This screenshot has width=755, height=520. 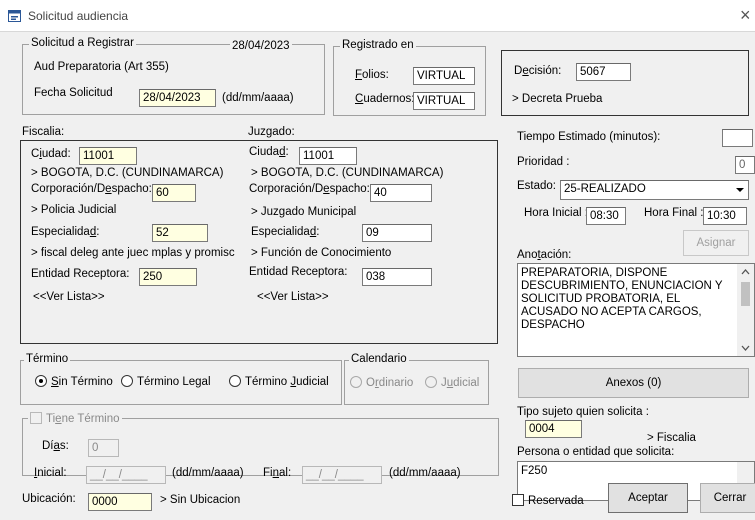 What do you see at coordinates (543, 162) in the screenshot?
I see `prioridad-label: Prioridad :` at bounding box center [543, 162].